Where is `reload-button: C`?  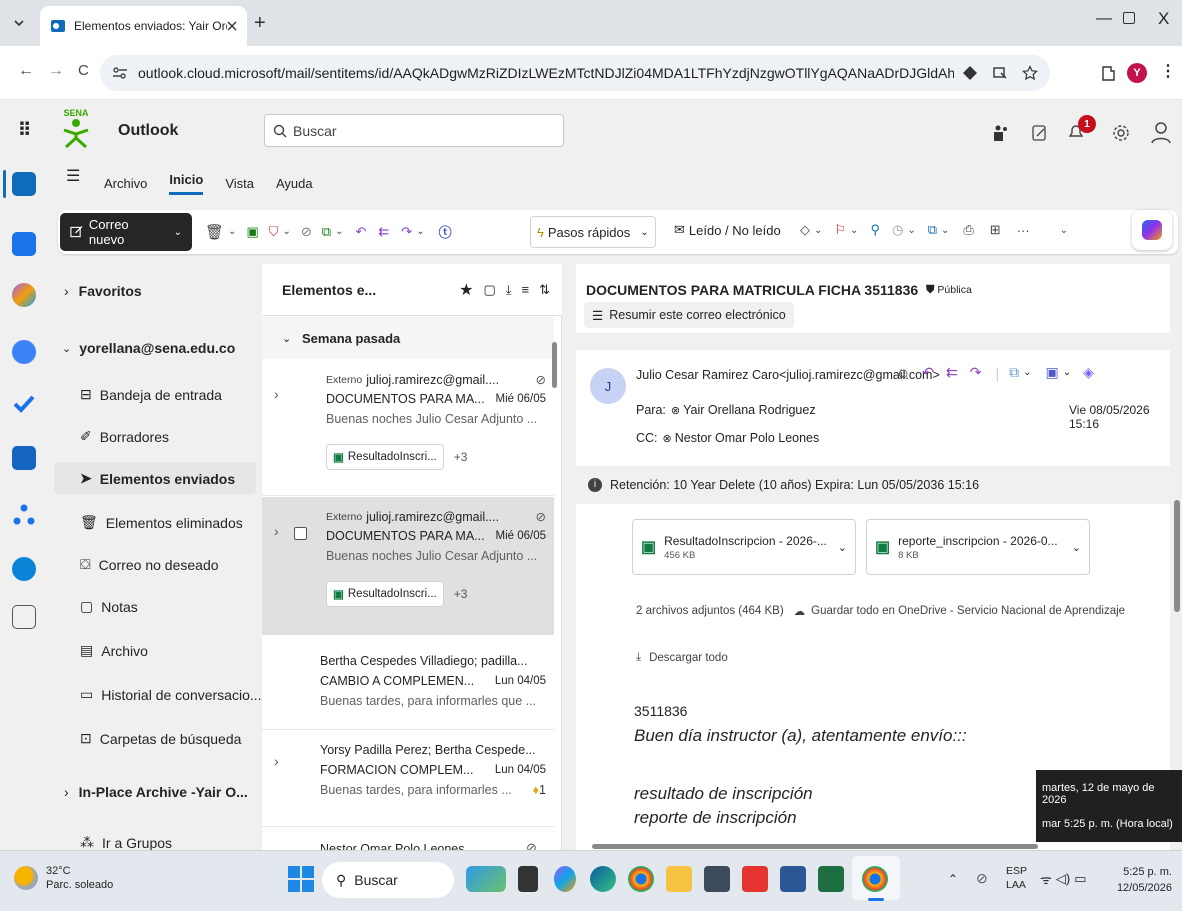
reload-button: C is located at coordinates (83, 70).